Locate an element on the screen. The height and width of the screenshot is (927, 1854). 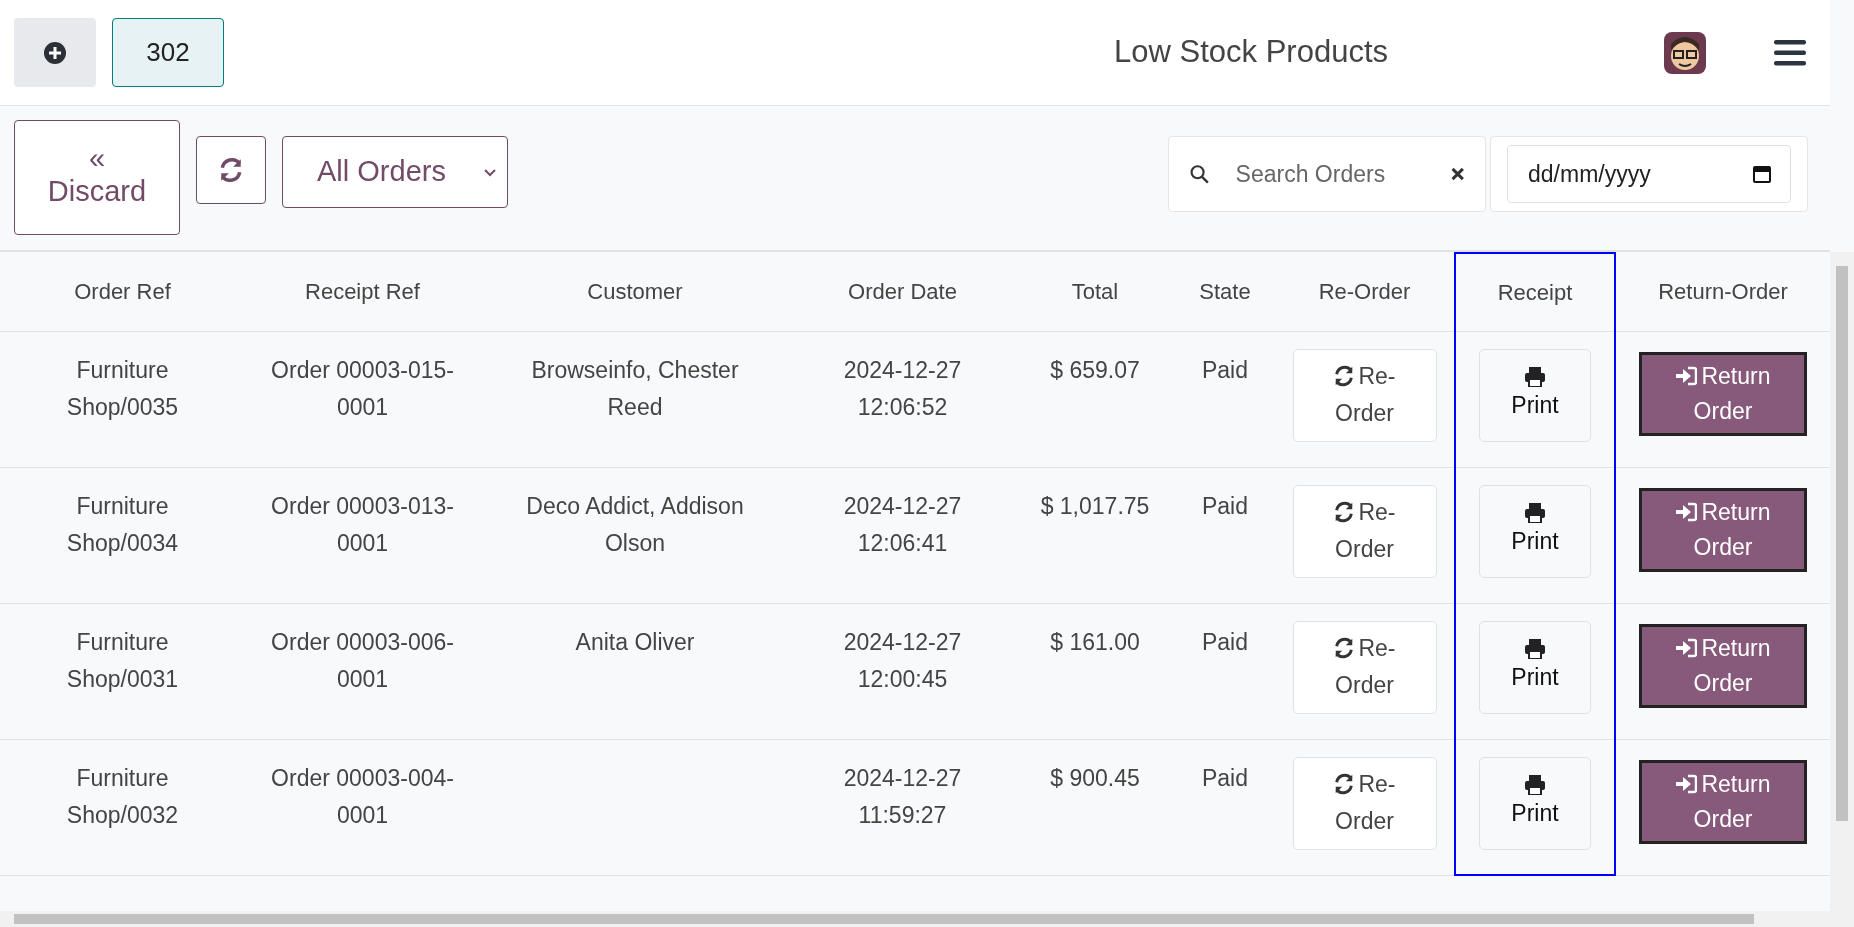
chevrons-left-icon: « is located at coordinates (97, 159).